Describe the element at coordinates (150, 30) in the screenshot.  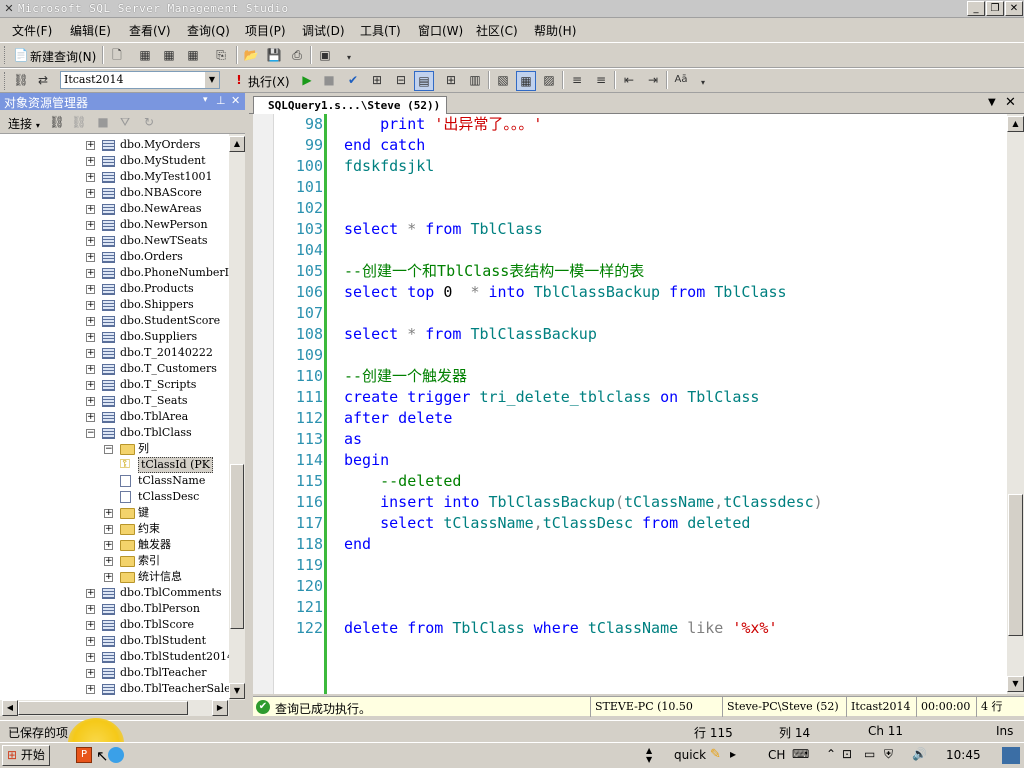
I see `menu-view: 查看(V)` at that location.